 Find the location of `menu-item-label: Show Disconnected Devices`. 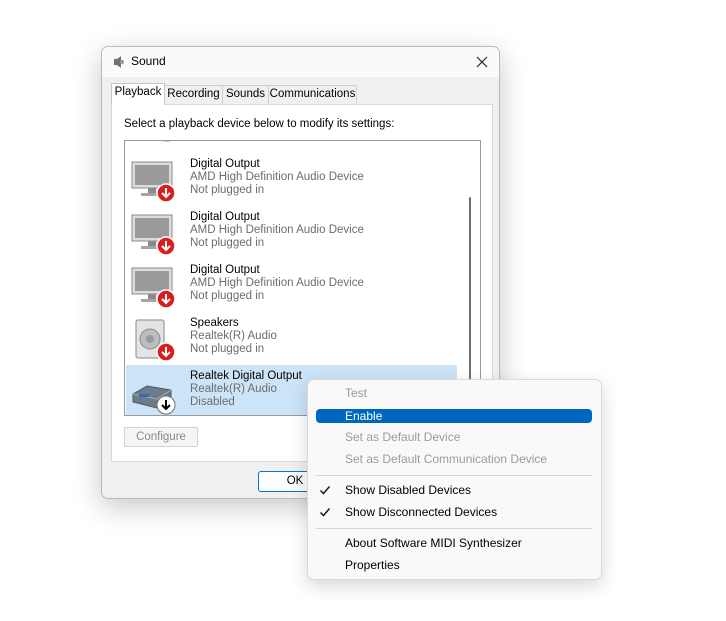

menu-item-label: Show Disconnected Devices is located at coordinates (421, 512).